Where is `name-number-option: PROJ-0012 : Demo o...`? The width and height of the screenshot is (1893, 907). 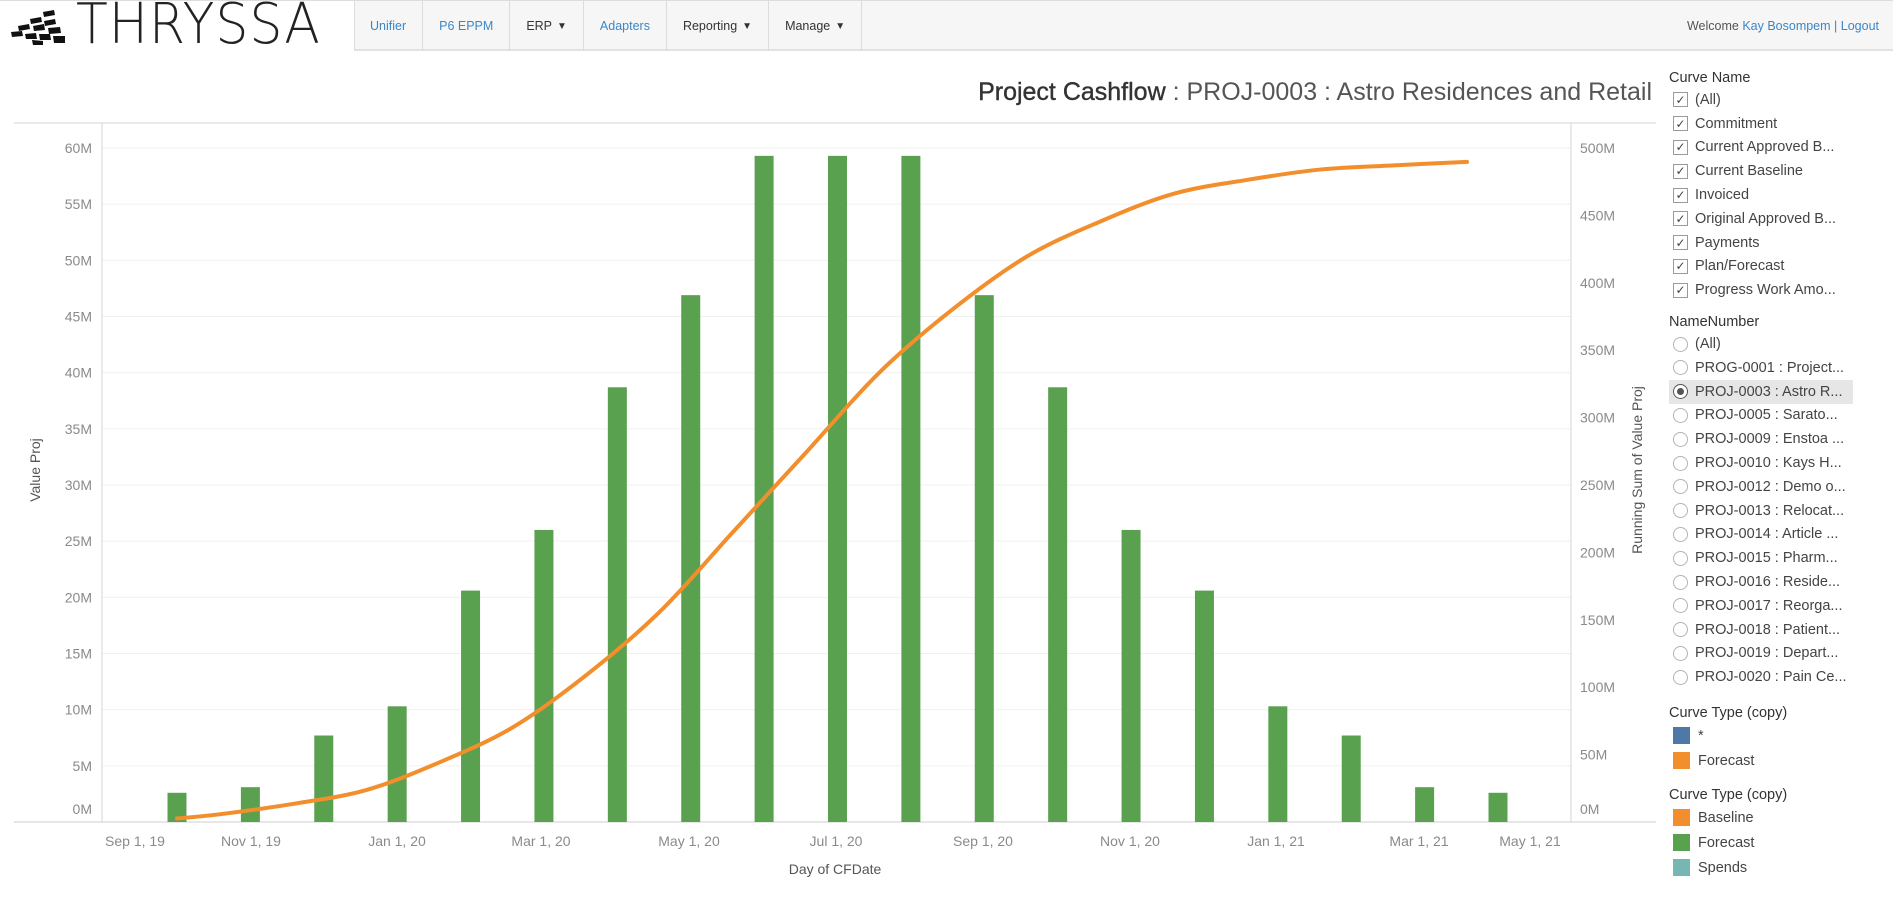
name-number-option: PROJ-0012 : Demo o... is located at coordinates (1781, 487).